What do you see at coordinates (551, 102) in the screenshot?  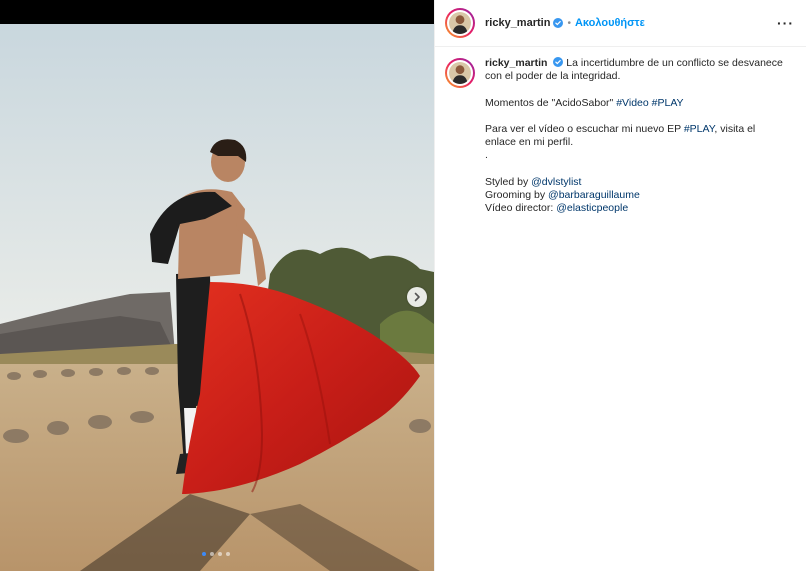 I see `caption-moments: Momentos de "AcidoSabor"` at bounding box center [551, 102].